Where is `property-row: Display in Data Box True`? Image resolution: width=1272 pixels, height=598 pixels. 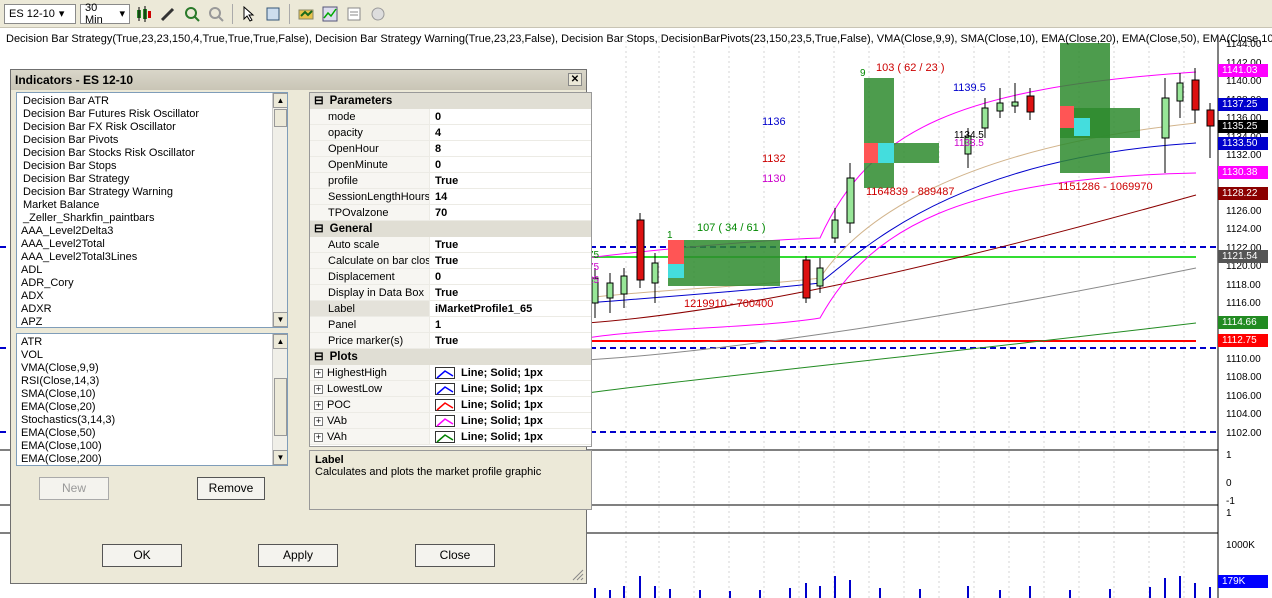 property-row: Display in Data Box True is located at coordinates (450, 293).